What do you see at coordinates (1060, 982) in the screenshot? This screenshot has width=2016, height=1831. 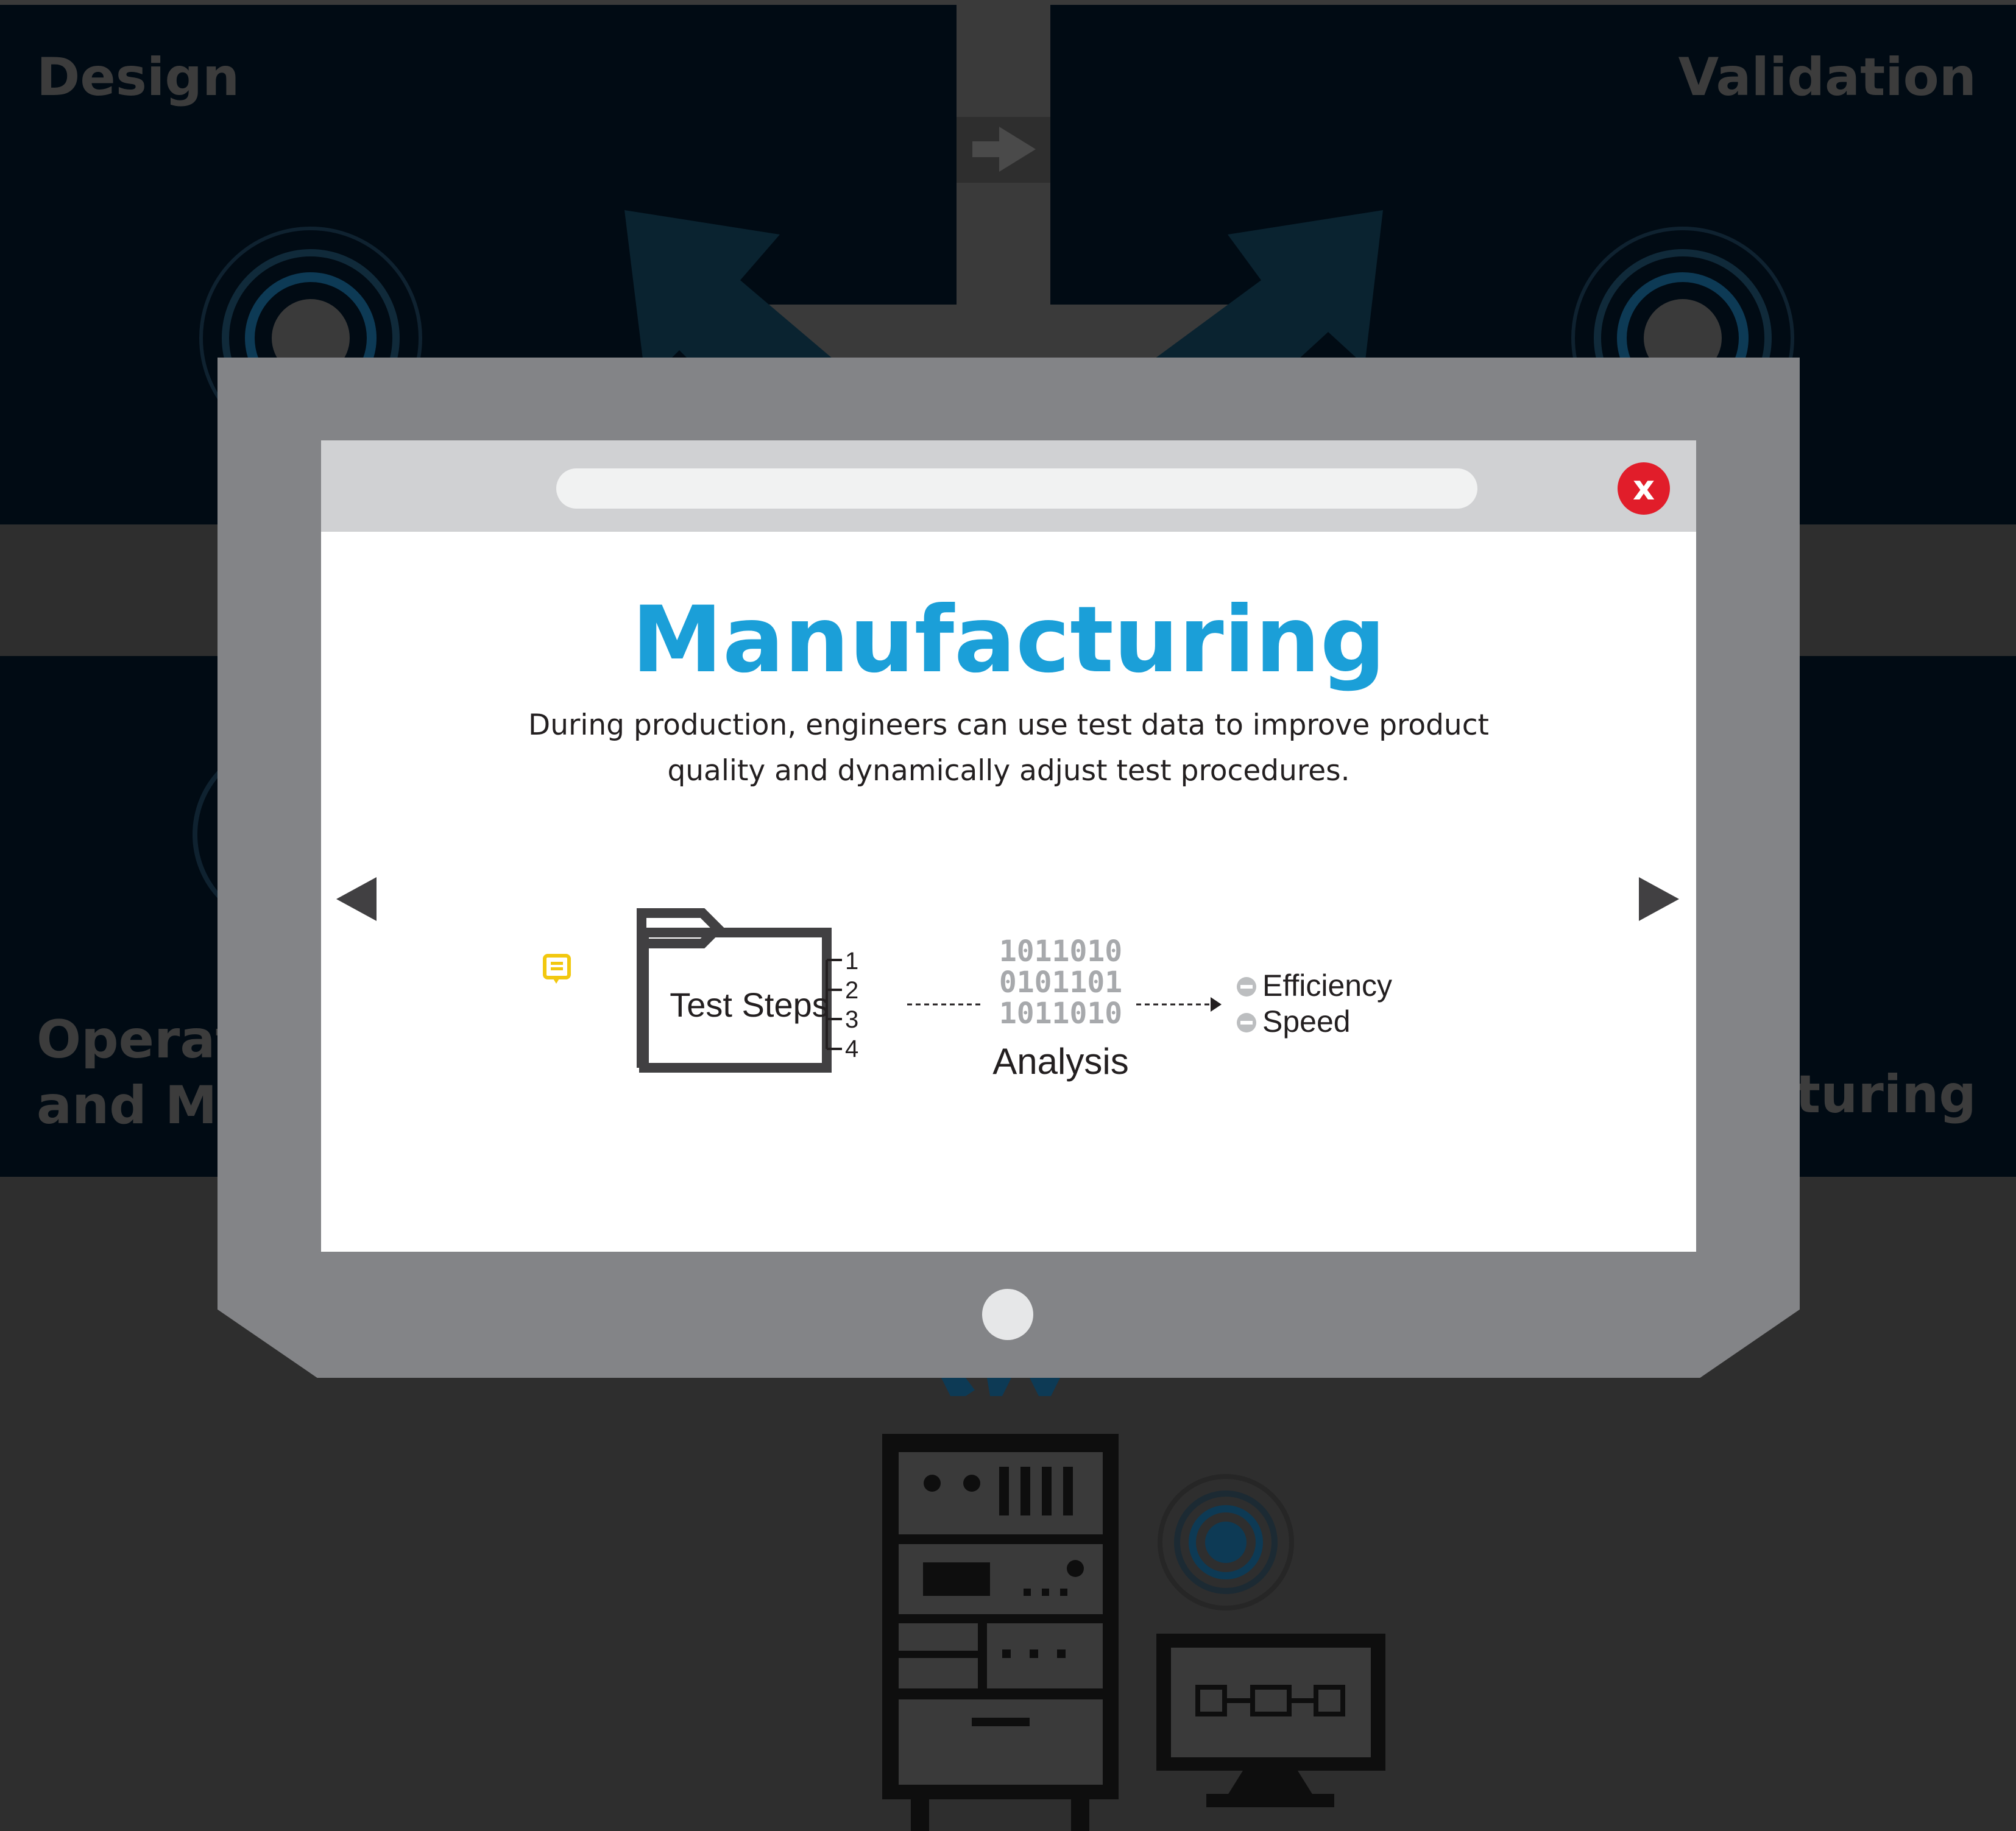 I see `binary-line: 0101101` at bounding box center [1060, 982].